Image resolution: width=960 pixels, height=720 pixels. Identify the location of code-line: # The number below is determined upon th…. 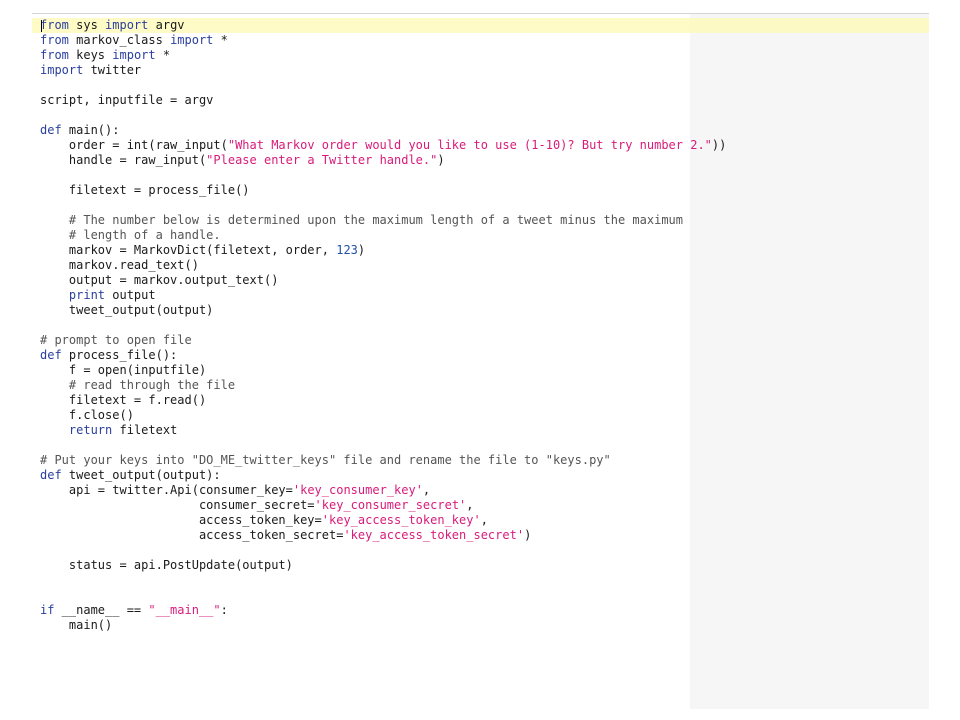
(480, 220).